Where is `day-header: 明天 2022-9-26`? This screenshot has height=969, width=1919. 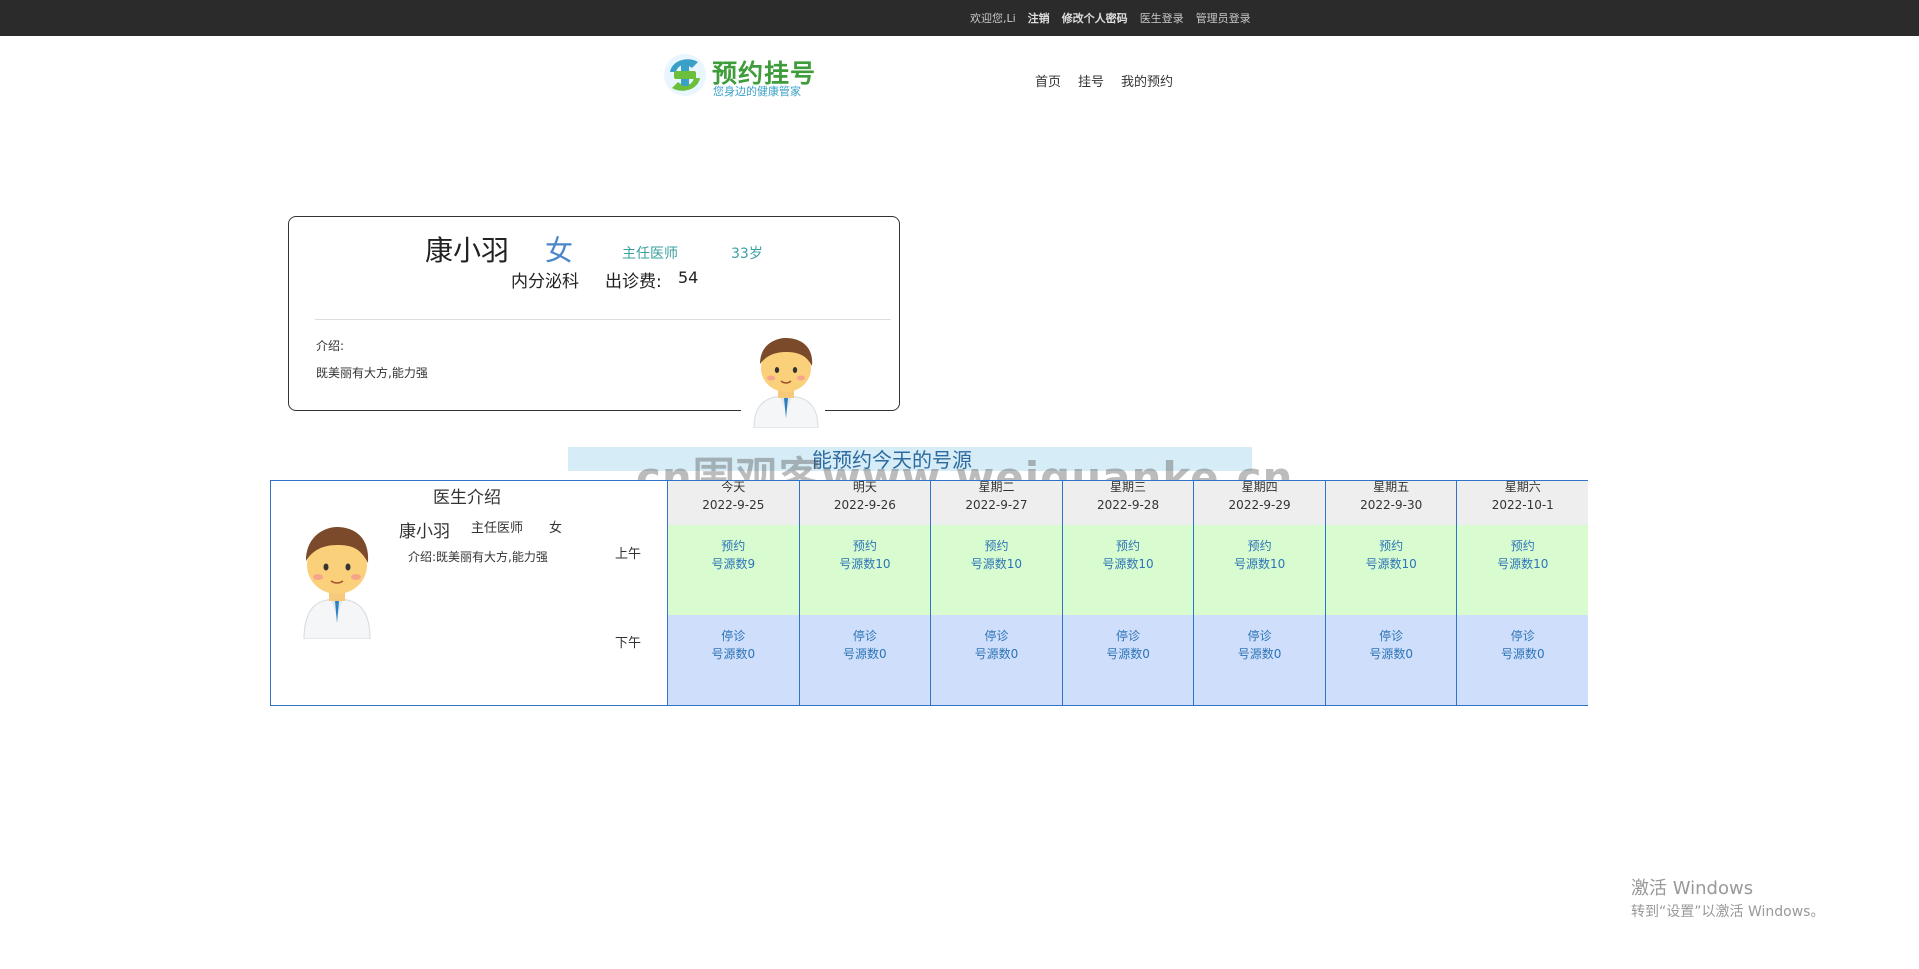 day-header: 明天 2022-9-26 is located at coordinates (865, 502).